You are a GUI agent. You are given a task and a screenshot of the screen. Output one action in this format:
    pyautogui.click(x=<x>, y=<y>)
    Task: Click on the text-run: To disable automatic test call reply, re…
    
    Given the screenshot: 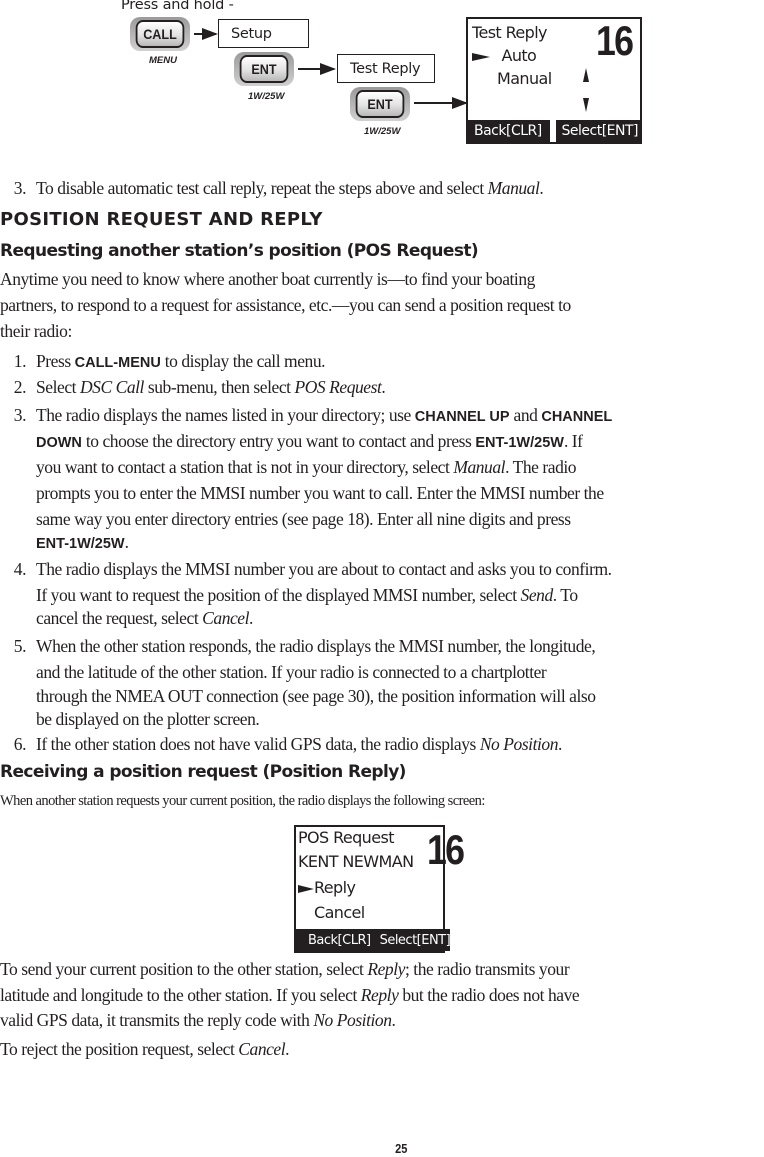 What is the action you would take?
    pyautogui.click(x=262, y=188)
    